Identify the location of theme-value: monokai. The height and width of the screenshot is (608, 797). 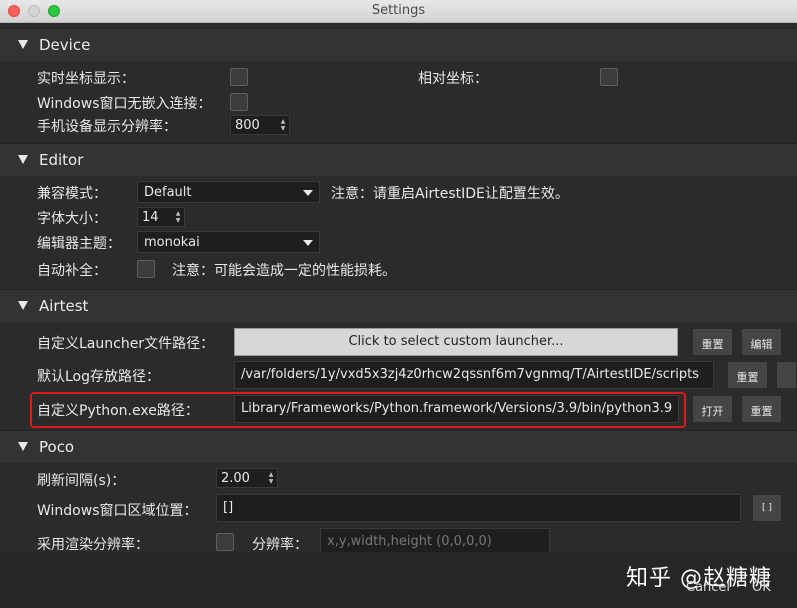
(172, 242).